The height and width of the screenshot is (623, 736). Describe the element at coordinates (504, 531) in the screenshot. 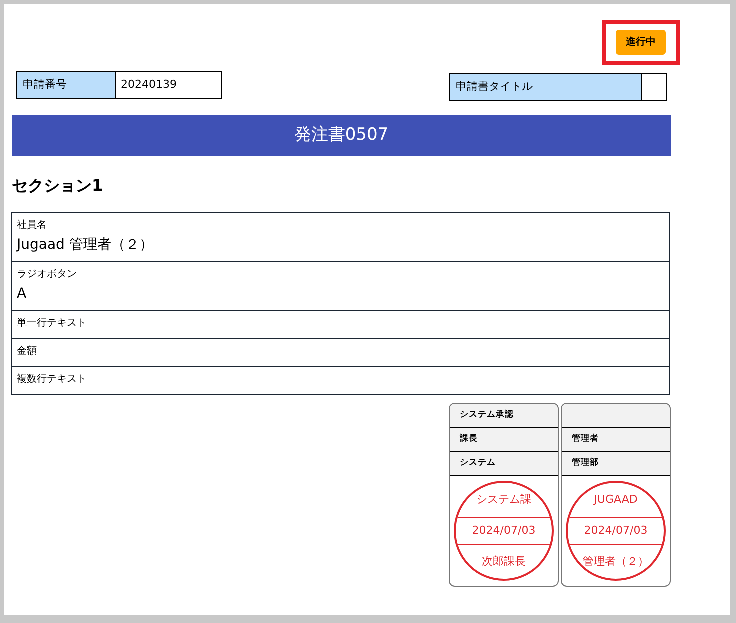

I see `approval-stamp: システム課 2024/07/03 次郎課長` at that location.